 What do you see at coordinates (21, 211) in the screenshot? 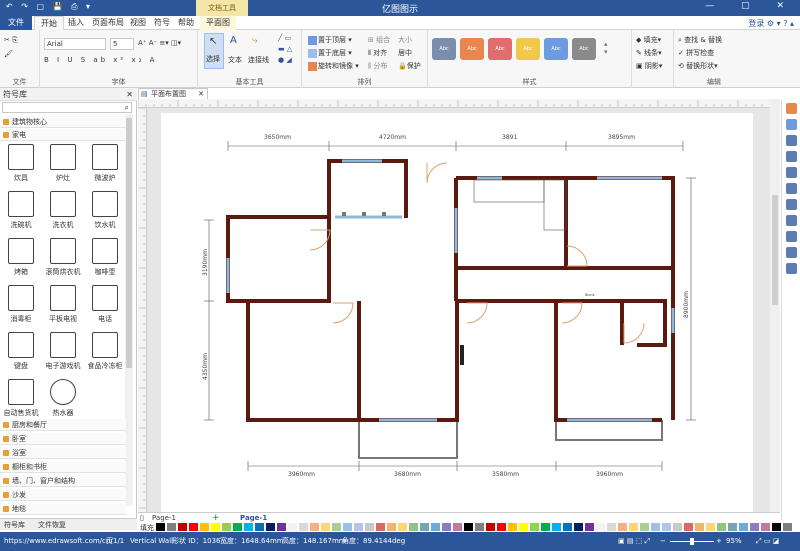
I see `symbol-item: 洗碗机` at bounding box center [21, 211].